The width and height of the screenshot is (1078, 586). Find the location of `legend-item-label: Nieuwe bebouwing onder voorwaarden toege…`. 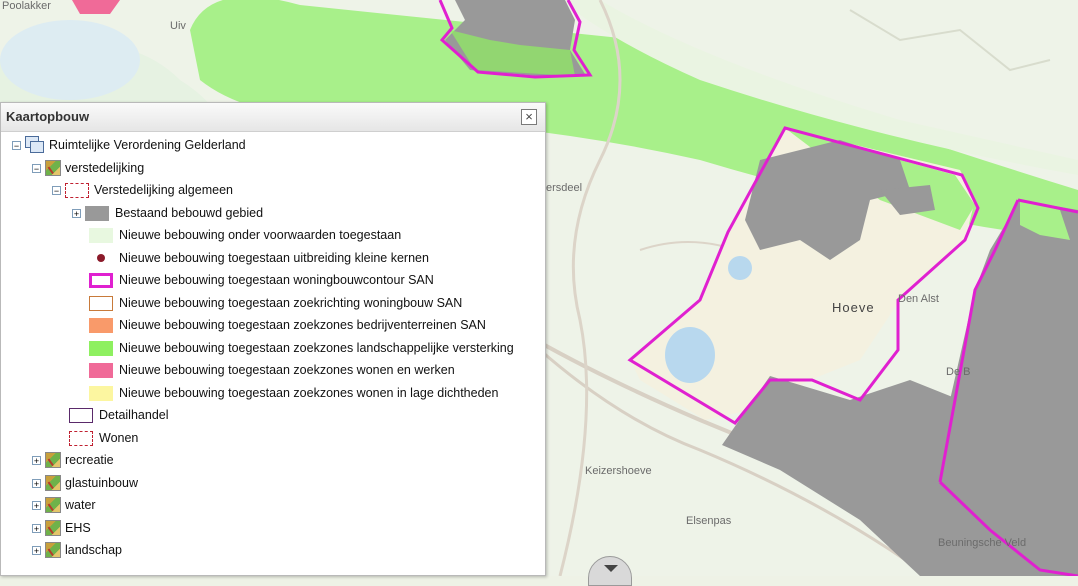

legend-item-label: Nieuwe bebouwing onder voorwaarden toege… is located at coordinates (260, 235).